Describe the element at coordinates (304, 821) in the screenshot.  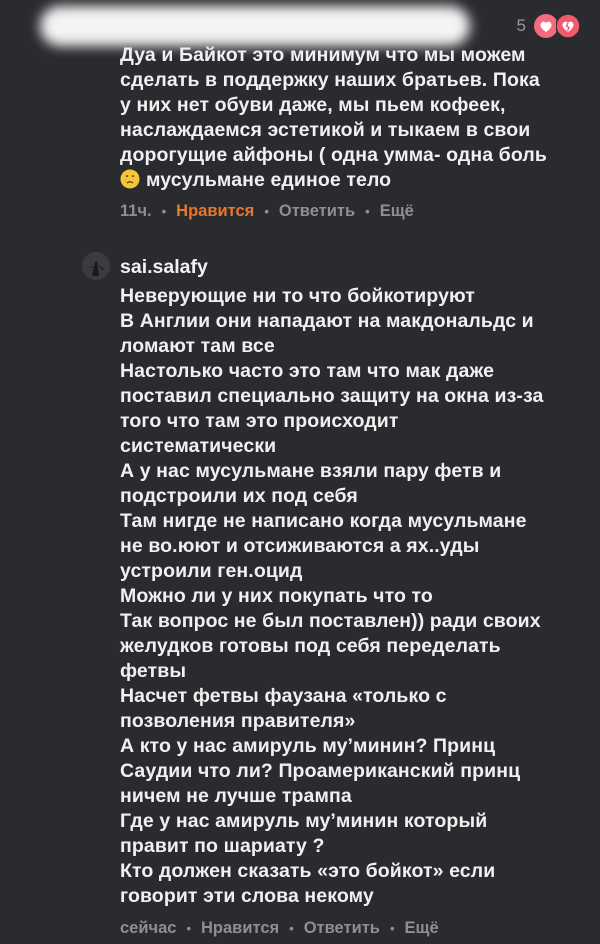
I see `comment-line: Где у нас амируль му’минин который` at that location.